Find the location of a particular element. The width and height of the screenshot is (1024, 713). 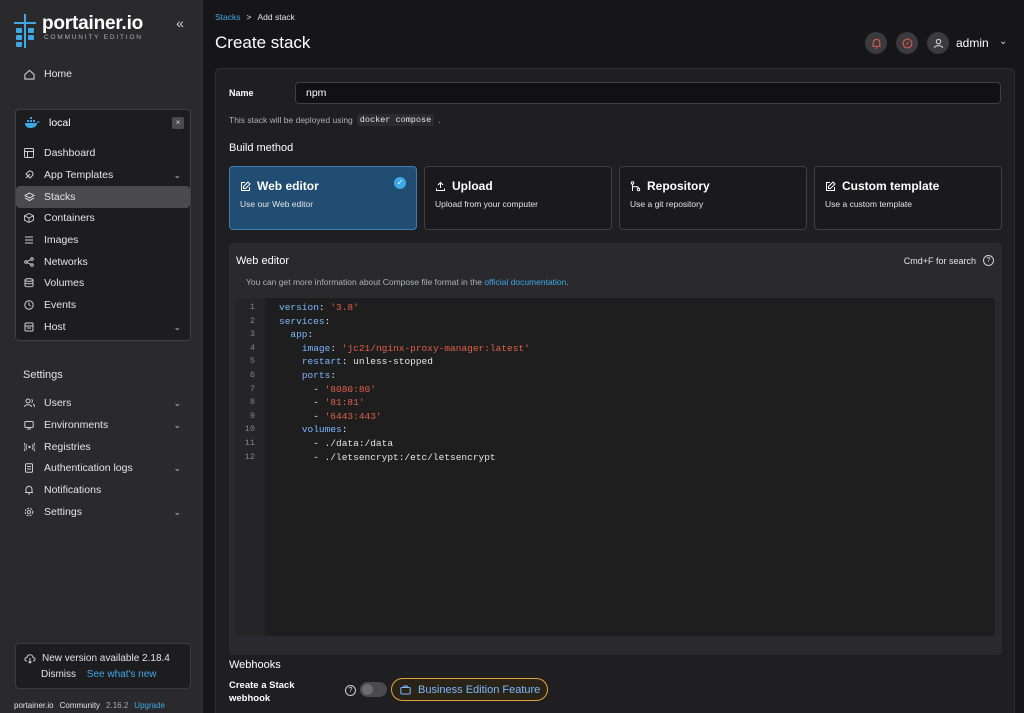

sidebar-item-images: Images is located at coordinates (103, 240).